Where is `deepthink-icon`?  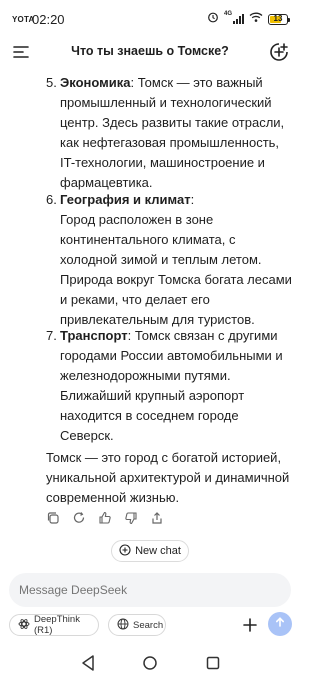 deepthink-icon is located at coordinates (24, 625).